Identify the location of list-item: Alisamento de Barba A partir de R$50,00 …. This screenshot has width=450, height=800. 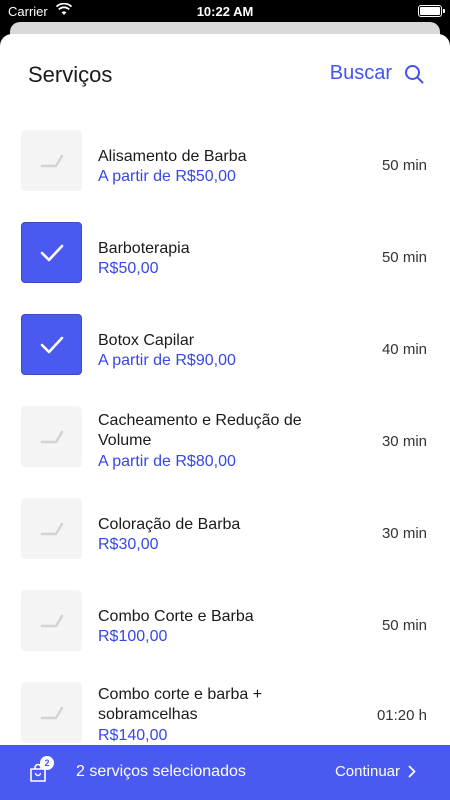
(225, 176).